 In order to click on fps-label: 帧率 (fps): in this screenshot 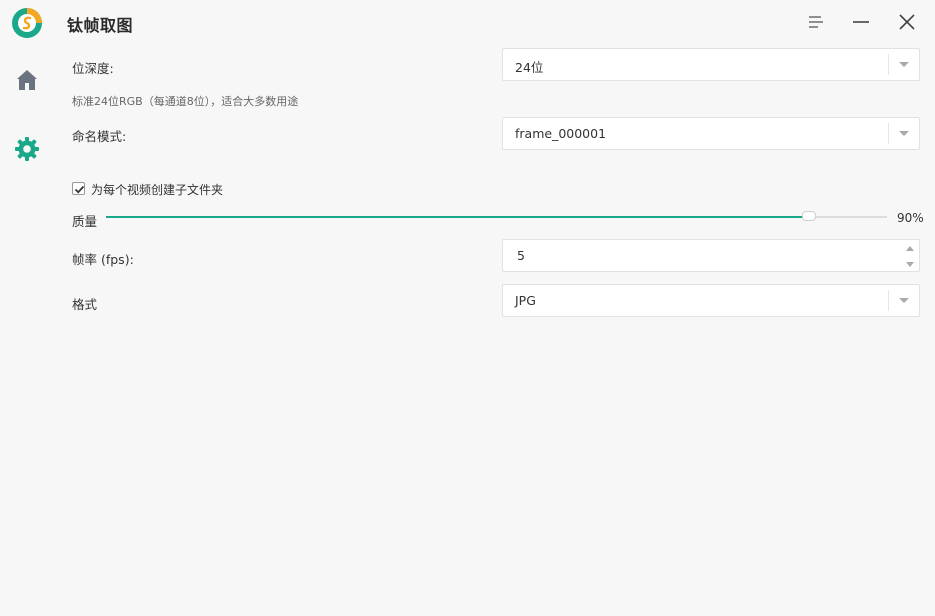, I will do `click(103, 259)`.